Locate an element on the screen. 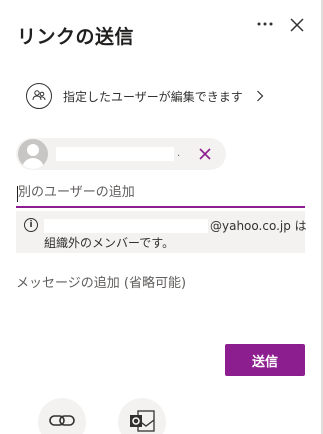 The image size is (323, 434). more-options-button is located at coordinates (265, 24).